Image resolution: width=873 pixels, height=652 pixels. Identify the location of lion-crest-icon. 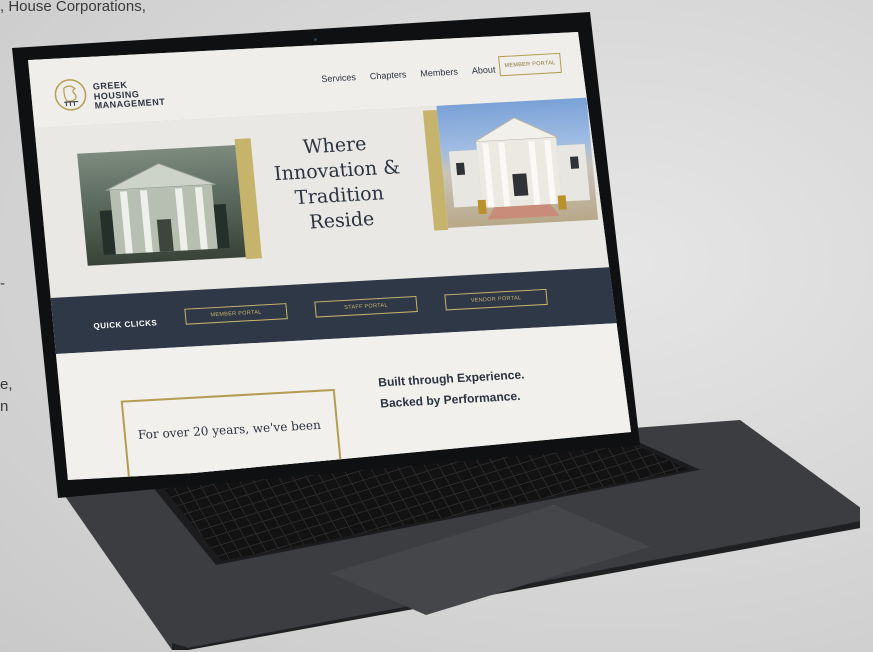
(70, 95).